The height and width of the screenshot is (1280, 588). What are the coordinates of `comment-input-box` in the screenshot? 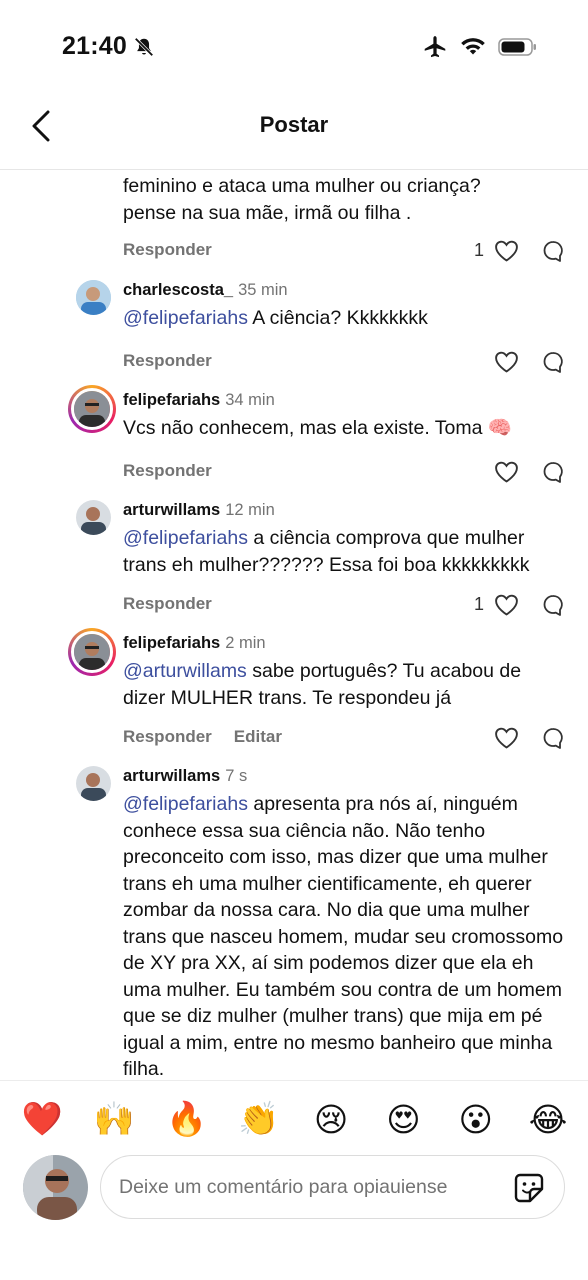 It's located at (332, 1187).